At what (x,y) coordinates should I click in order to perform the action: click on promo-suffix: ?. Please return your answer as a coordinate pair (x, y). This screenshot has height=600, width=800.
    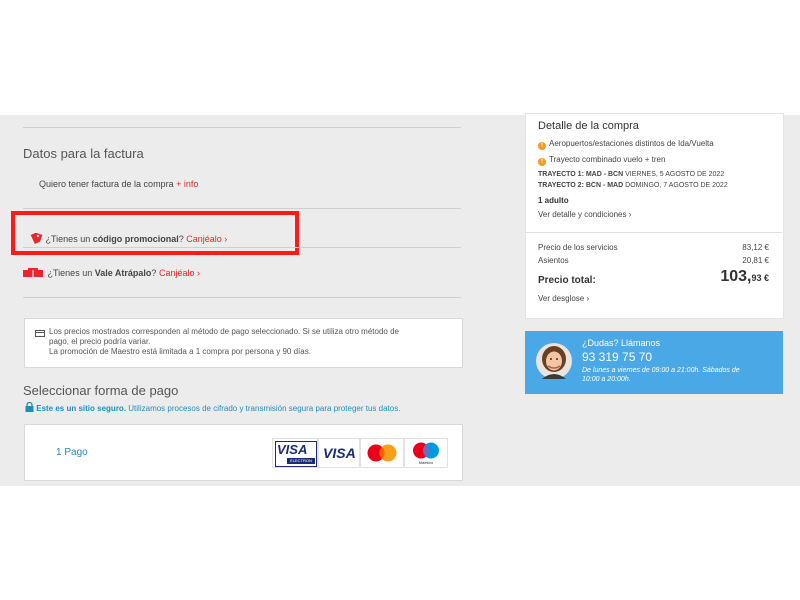
    Looking at the image, I should click on (181, 239).